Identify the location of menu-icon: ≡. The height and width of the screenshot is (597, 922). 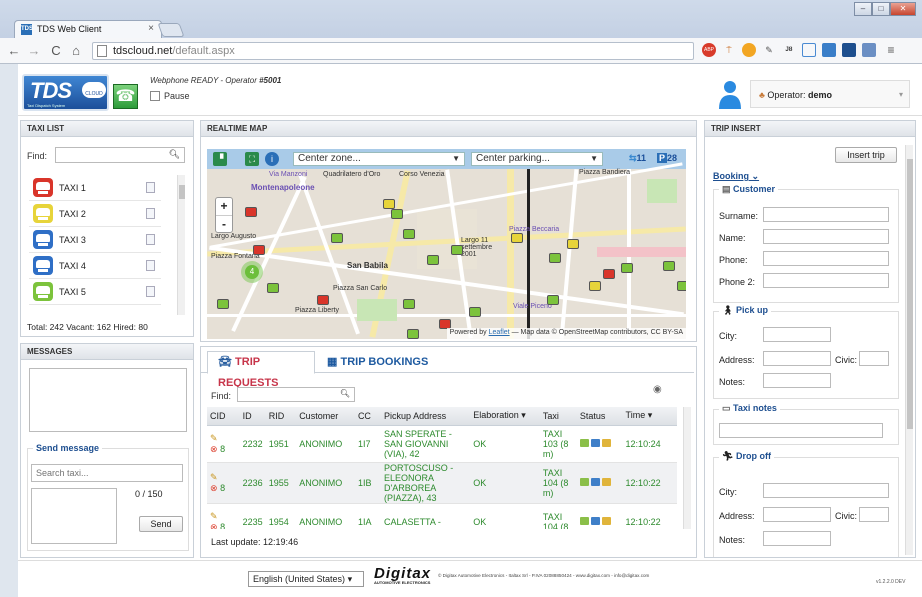
(891, 50).